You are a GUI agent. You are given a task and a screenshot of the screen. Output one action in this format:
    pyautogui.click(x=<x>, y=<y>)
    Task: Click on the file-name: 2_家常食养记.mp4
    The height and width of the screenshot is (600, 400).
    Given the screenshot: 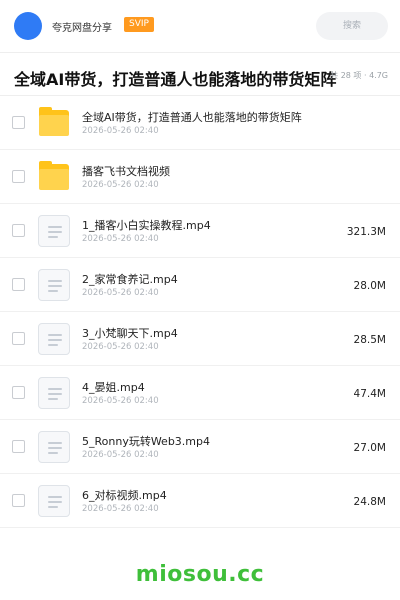 What is the action you would take?
    pyautogui.click(x=130, y=279)
    